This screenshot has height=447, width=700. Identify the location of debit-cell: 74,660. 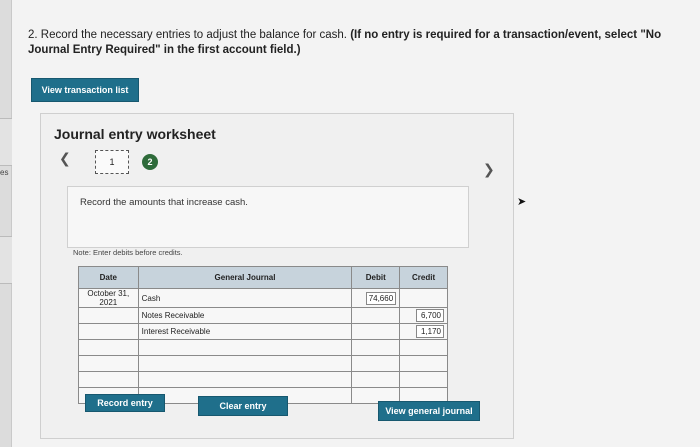
(376, 298).